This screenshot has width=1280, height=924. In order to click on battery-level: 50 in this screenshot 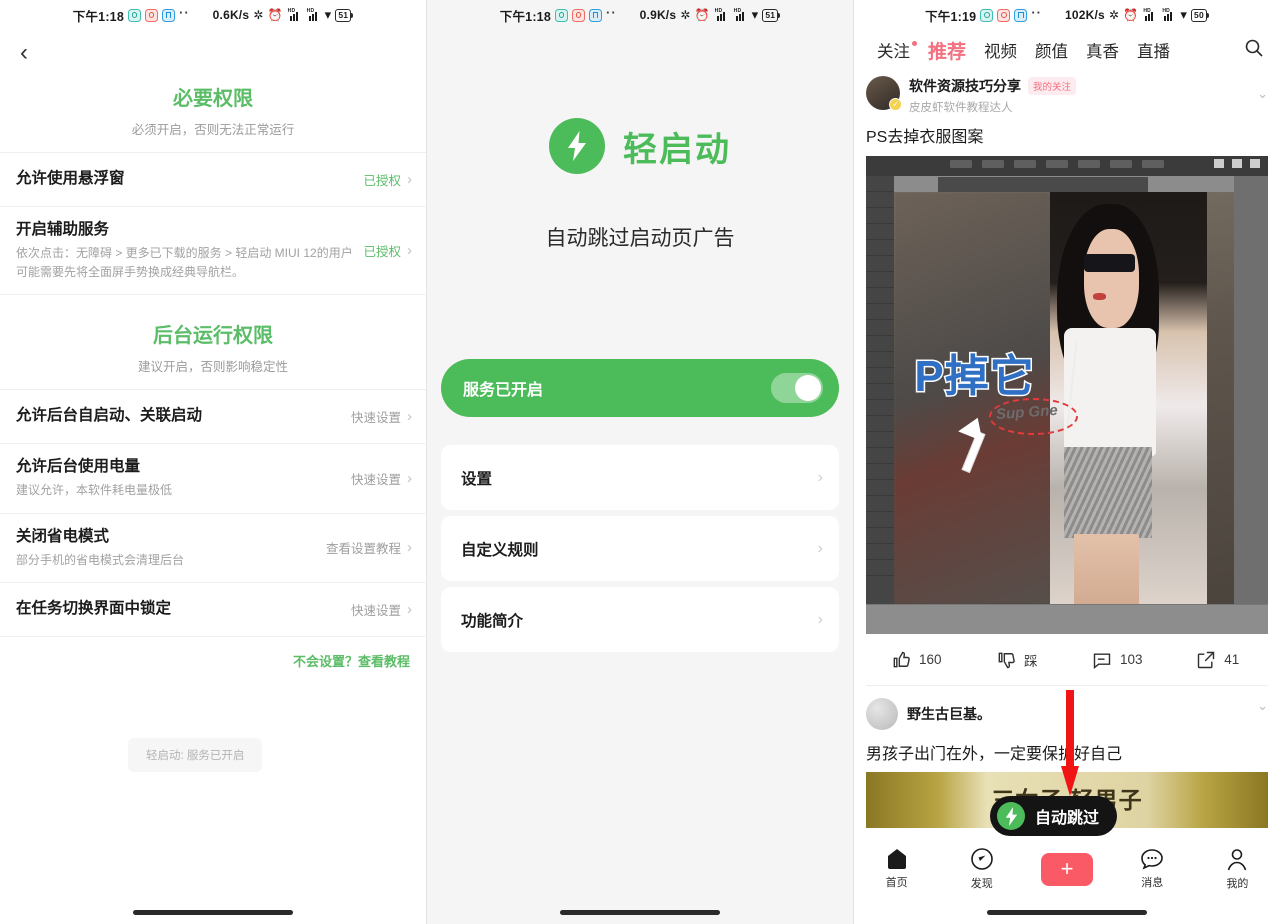, I will do `click(1199, 15)`.